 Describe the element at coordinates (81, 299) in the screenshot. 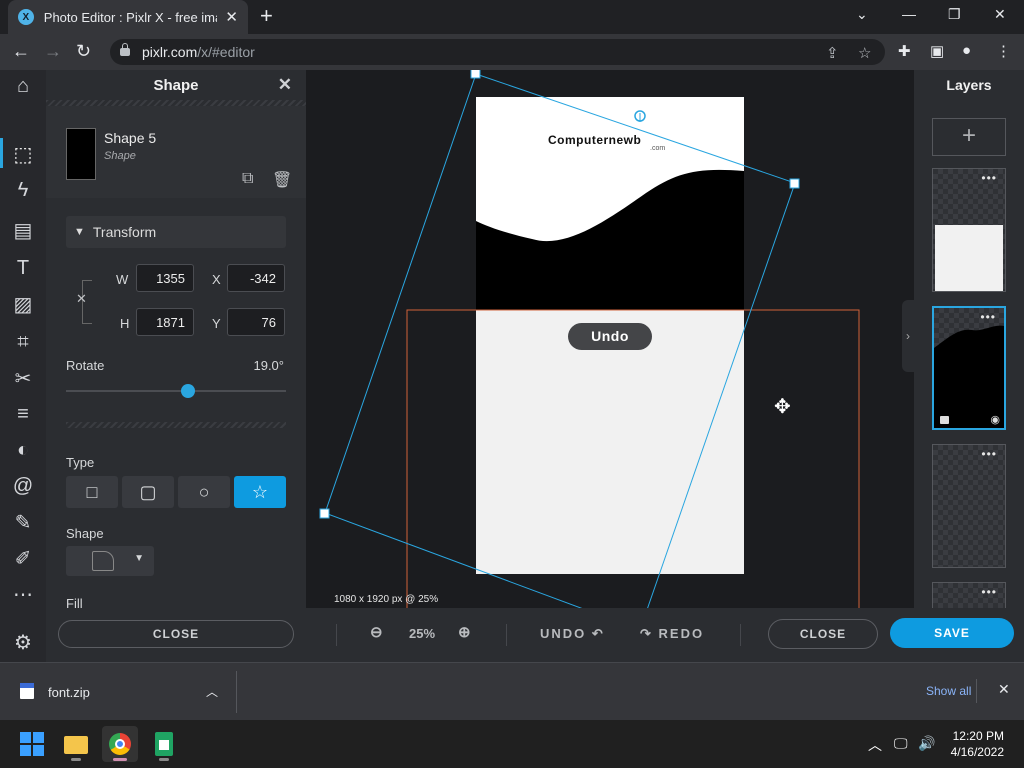

I see `unlink-aspect-icon: ✕` at that location.